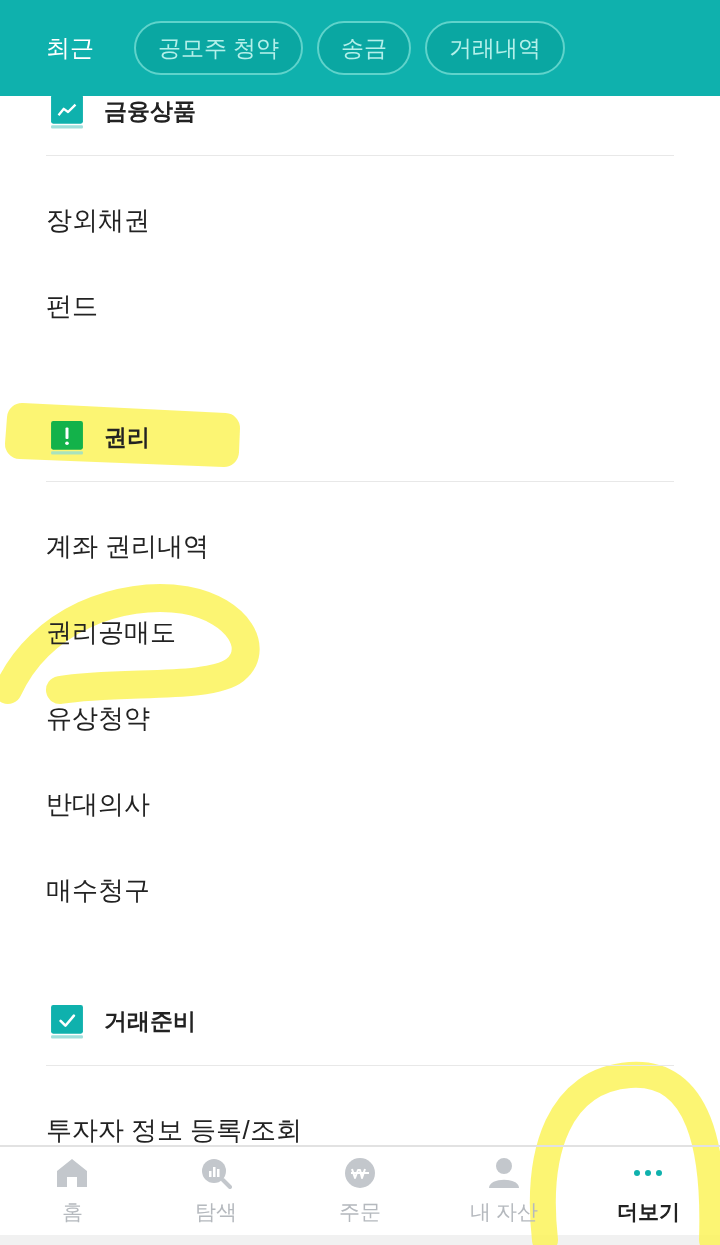 This screenshot has height=1245, width=720. I want to click on section-title: 금융상품, so click(150, 112).